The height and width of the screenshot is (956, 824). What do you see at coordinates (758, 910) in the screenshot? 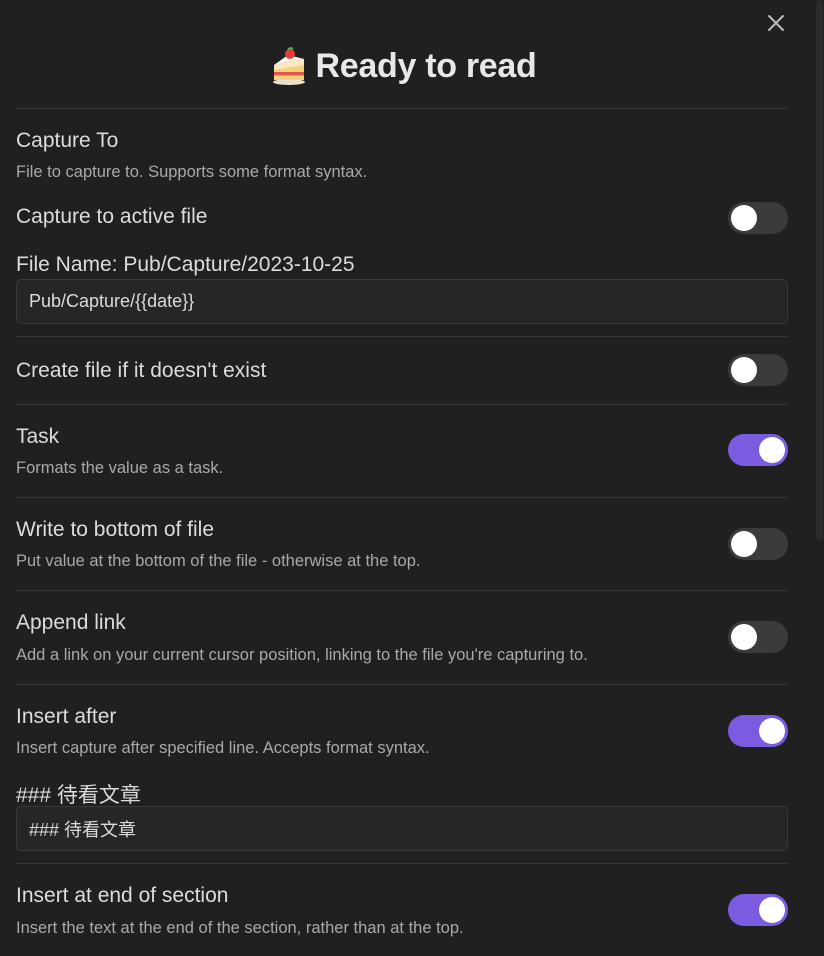
I see `insert-end-toggle` at bounding box center [758, 910].